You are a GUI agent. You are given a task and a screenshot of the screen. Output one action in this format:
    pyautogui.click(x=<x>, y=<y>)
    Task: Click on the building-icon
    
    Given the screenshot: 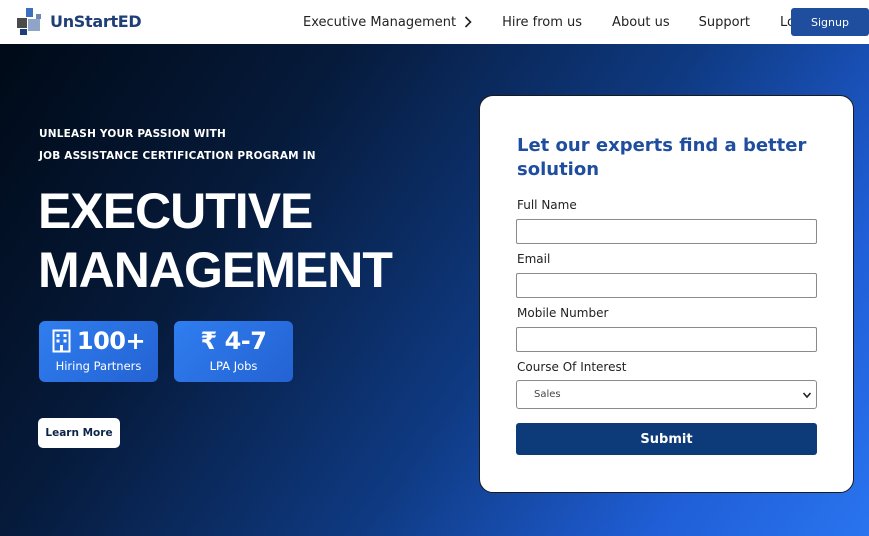 What is the action you would take?
    pyautogui.click(x=61, y=341)
    